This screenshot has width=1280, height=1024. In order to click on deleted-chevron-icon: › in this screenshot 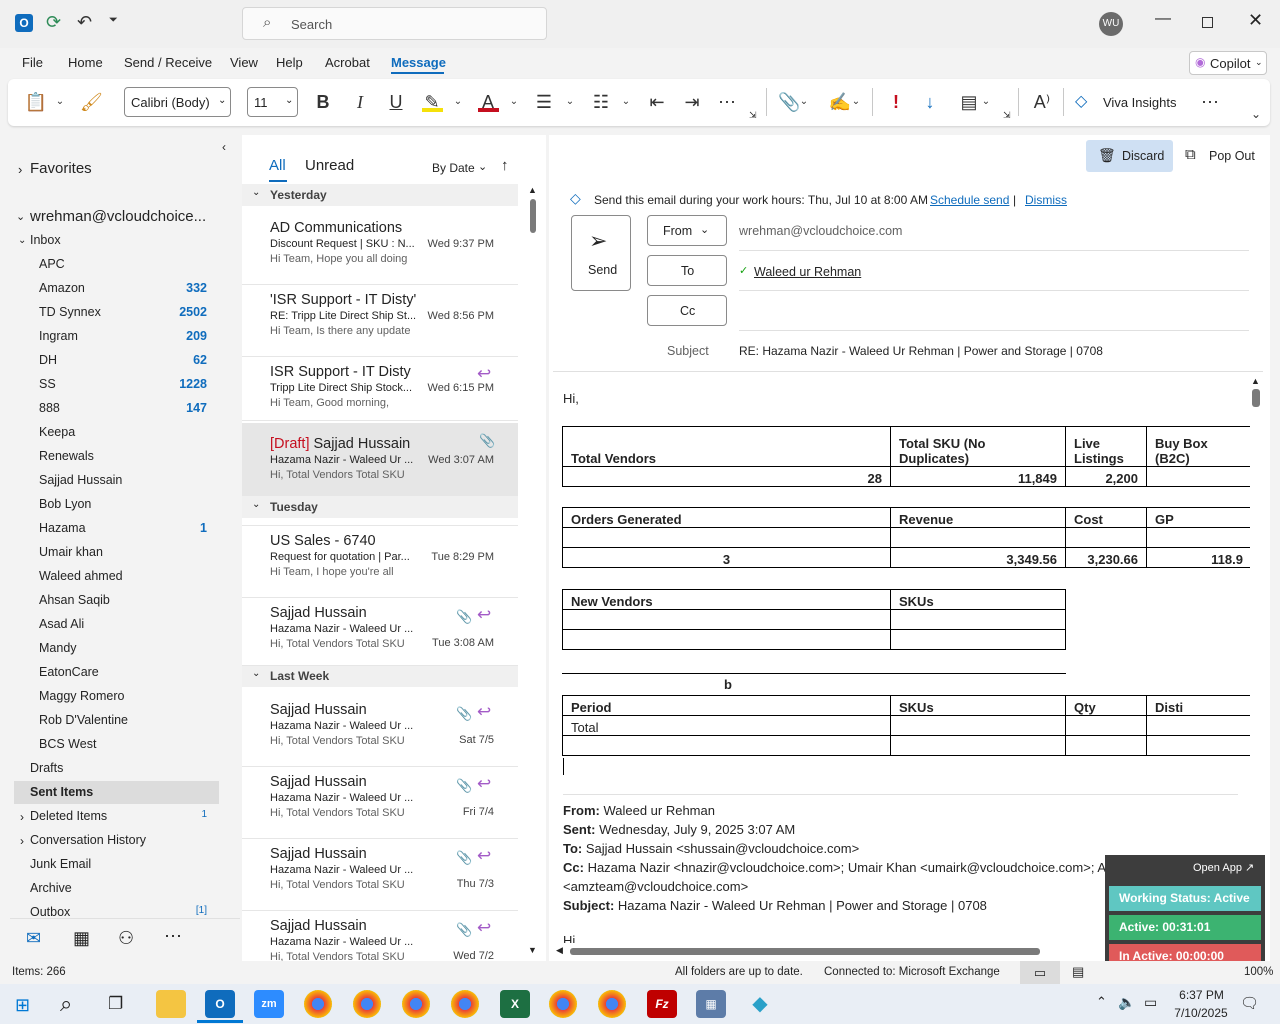, I will do `click(22, 817)`.